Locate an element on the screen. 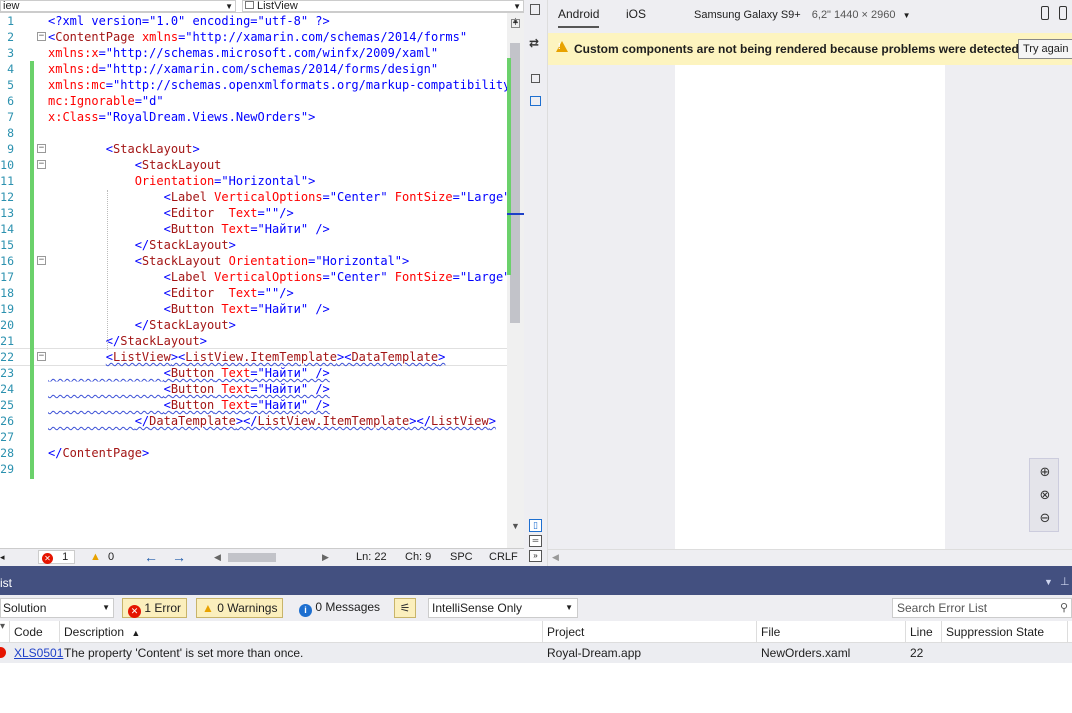 The width and height of the screenshot is (1072, 713). collapse-pane-icon: » is located at coordinates (535, 556).